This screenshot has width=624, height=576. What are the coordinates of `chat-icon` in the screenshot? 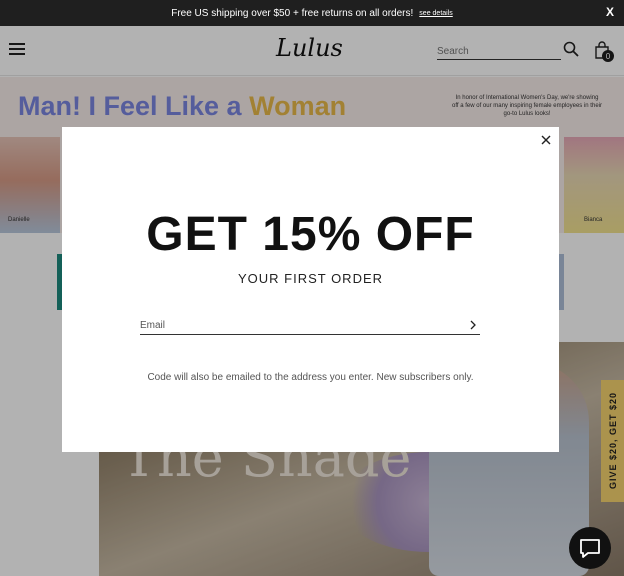 It's located at (590, 548).